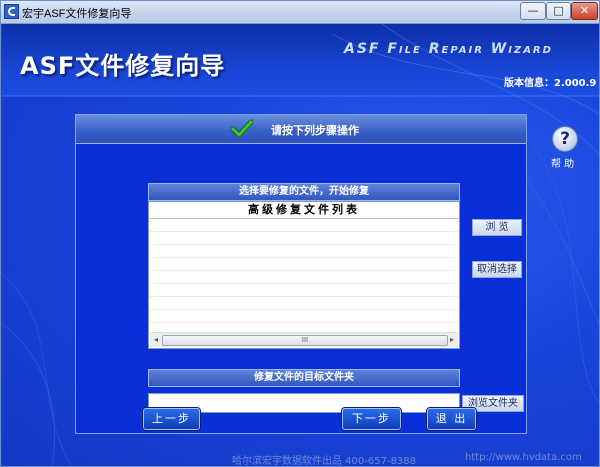 Image resolution: width=600 pixels, height=467 pixels. I want to click on horizontal-scrollbar: ◂ III ▸, so click(304, 339).